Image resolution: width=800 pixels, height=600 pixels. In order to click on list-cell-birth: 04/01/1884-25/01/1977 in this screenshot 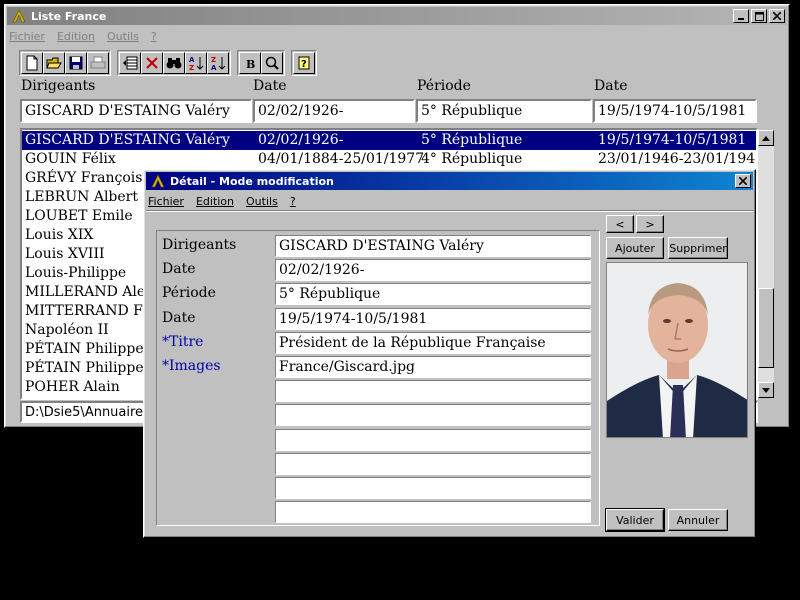, I will do `click(341, 159)`.